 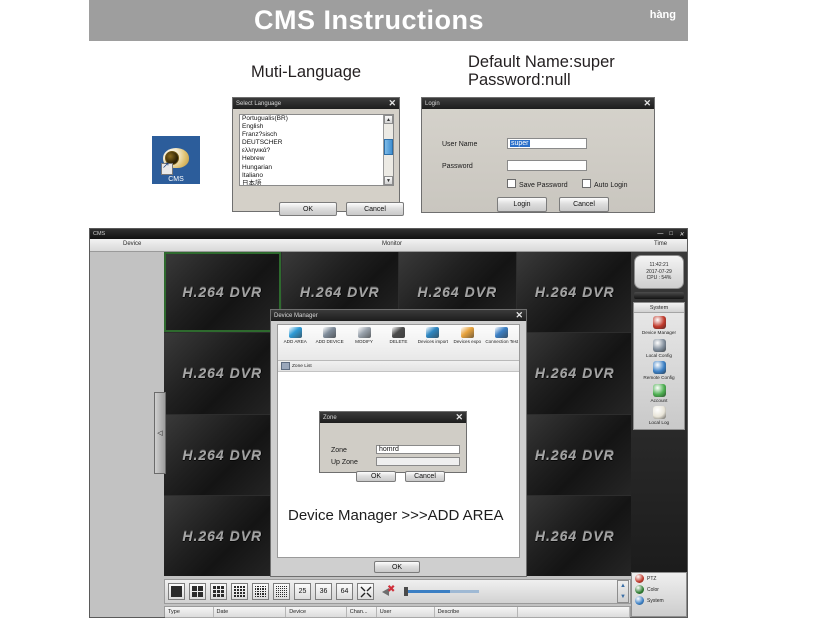 I want to click on menu-time: Time, so click(x=660, y=244).